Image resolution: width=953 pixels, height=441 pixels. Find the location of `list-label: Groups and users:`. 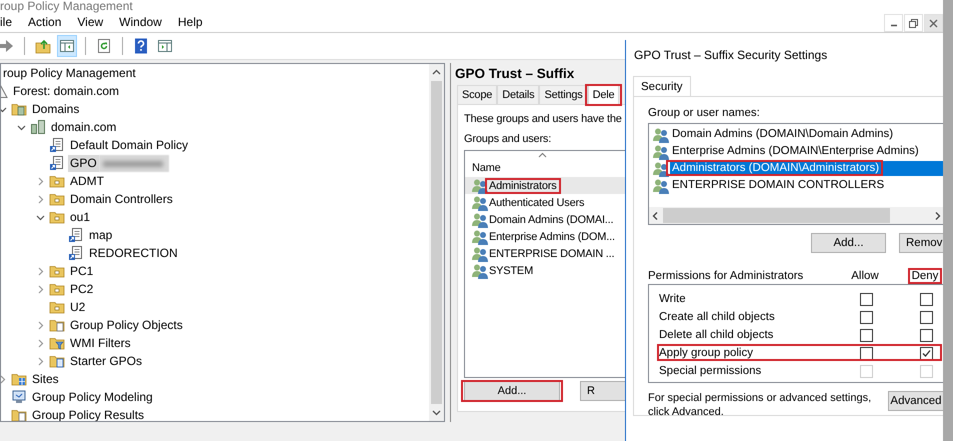

list-label: Groups and users: is located at coordinates (508, 139).